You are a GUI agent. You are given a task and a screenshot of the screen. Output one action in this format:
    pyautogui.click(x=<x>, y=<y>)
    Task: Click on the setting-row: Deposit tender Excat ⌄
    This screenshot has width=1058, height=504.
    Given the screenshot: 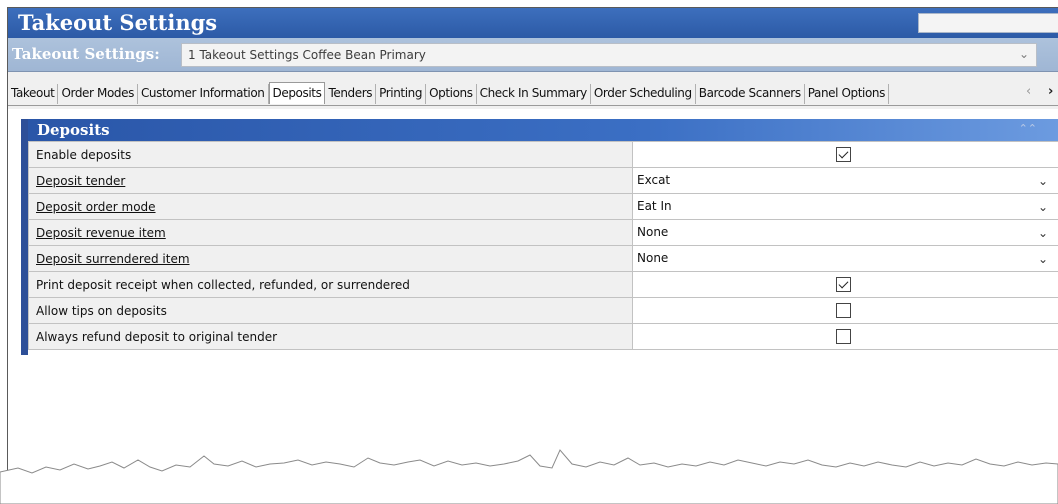 What is the action you would take?
    pyautogui.click(x=543, y=180)
    